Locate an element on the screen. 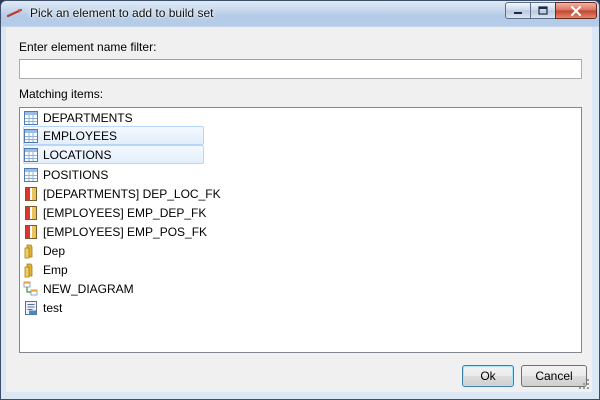 The height and width of the screenshot is (400, 600). app-icon is located at coordinates (15, 13).